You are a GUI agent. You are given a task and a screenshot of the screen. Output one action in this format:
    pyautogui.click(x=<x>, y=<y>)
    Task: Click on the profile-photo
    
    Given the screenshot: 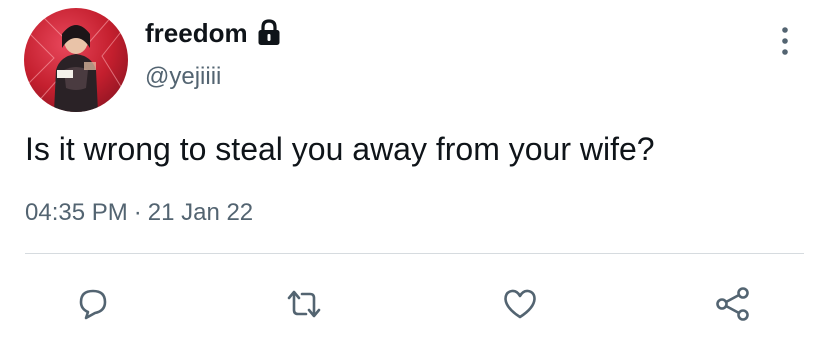 What is the action you would take?
    pyautogui.click(x=76, y=60)
    